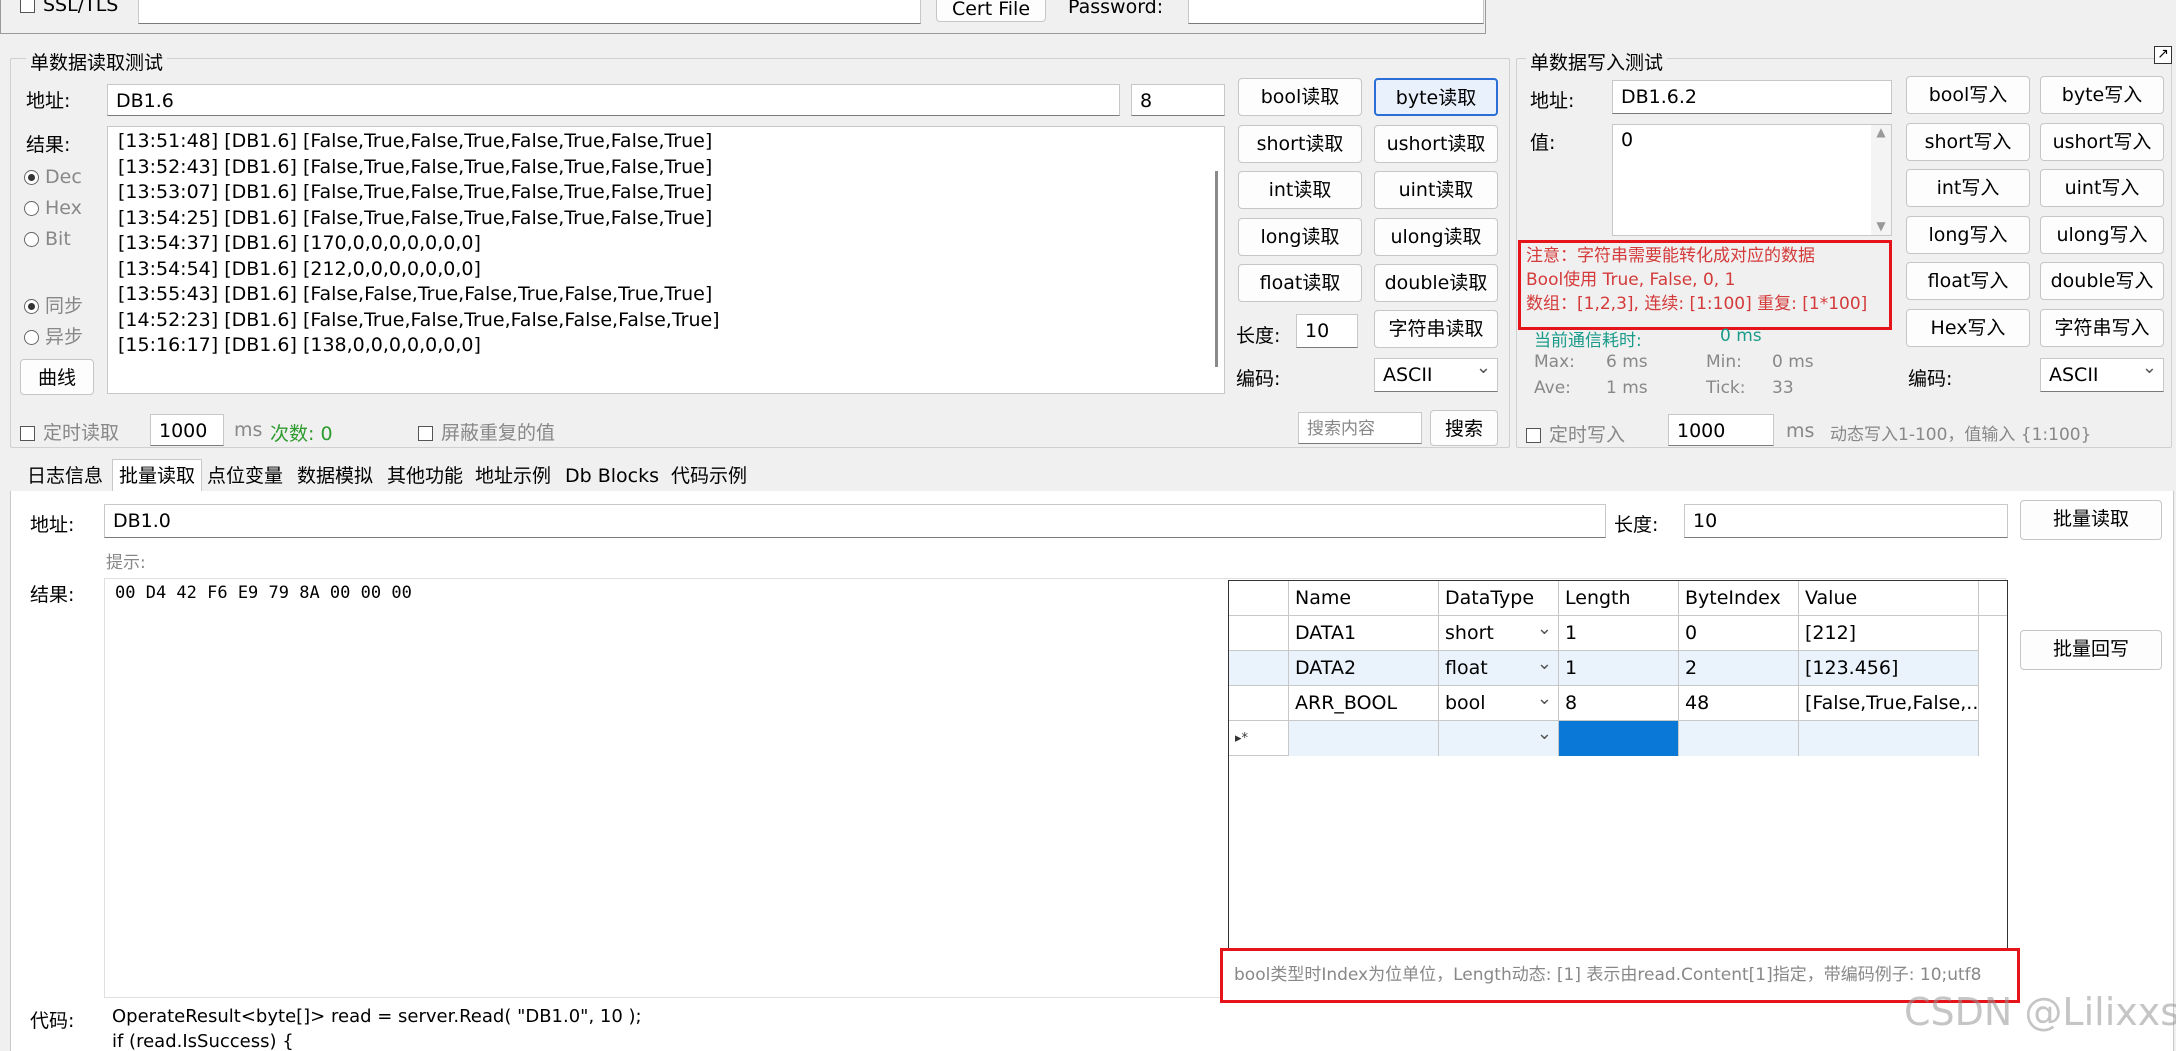 This screenshot has width=2176, height=1051. Describe the element at coordinates (1327, 331) in the screenshot. I see `read-length-field: 10` at that location.